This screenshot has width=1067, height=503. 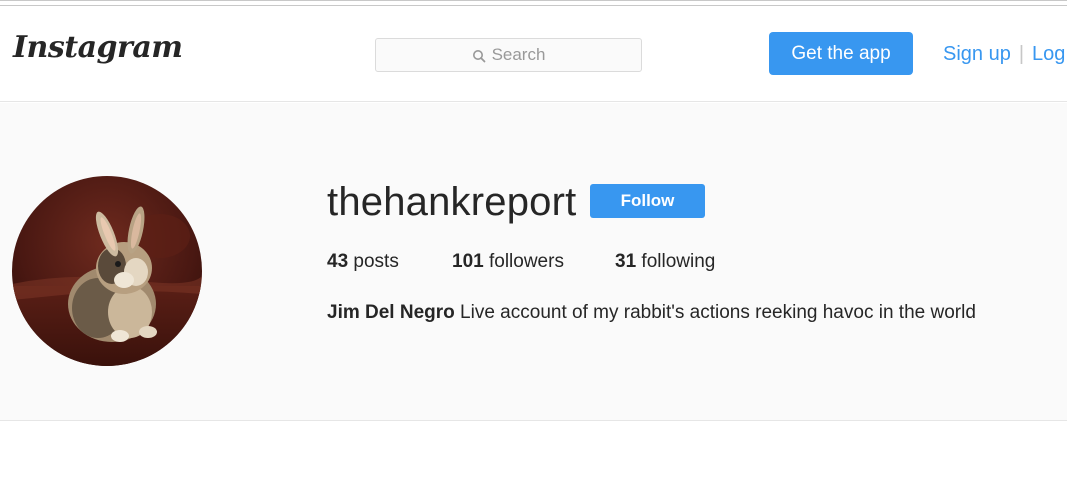 I want to click on posts-count: 43 posts, so click(x=363, y=262).